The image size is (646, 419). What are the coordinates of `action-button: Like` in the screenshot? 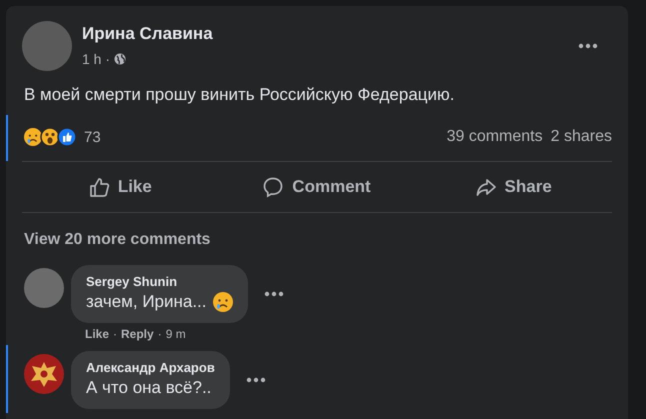 It's located at (120, 187).